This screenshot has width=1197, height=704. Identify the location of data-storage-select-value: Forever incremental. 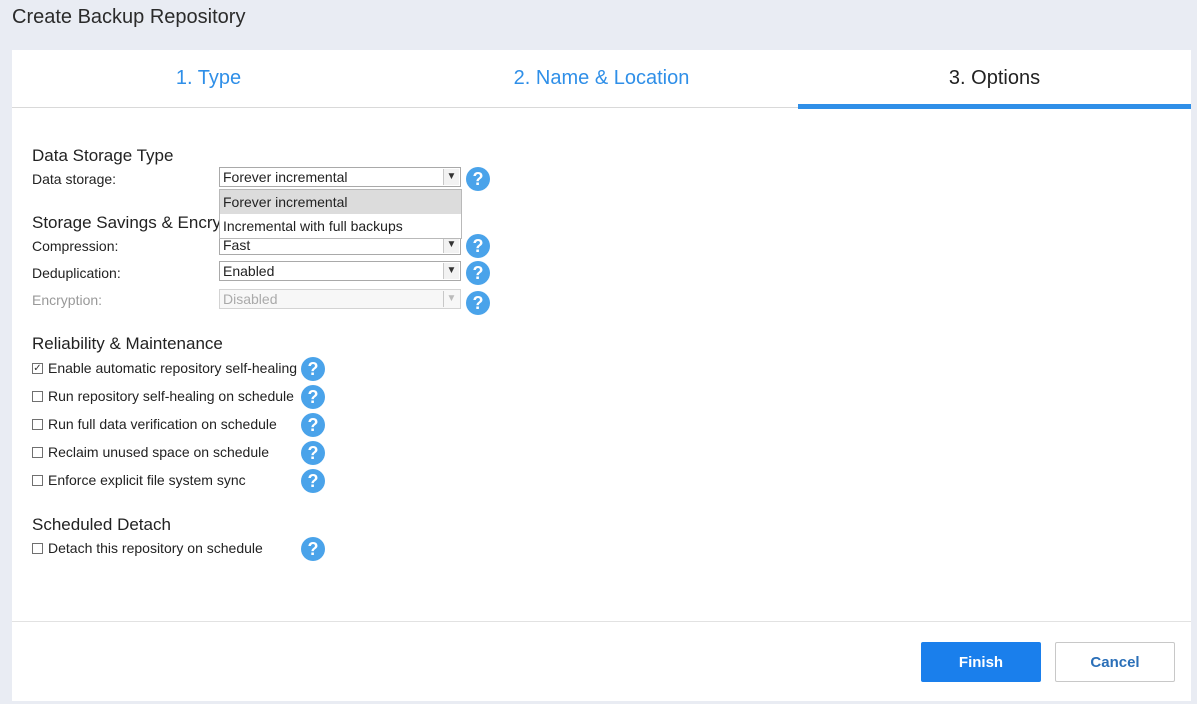
(285, 177).